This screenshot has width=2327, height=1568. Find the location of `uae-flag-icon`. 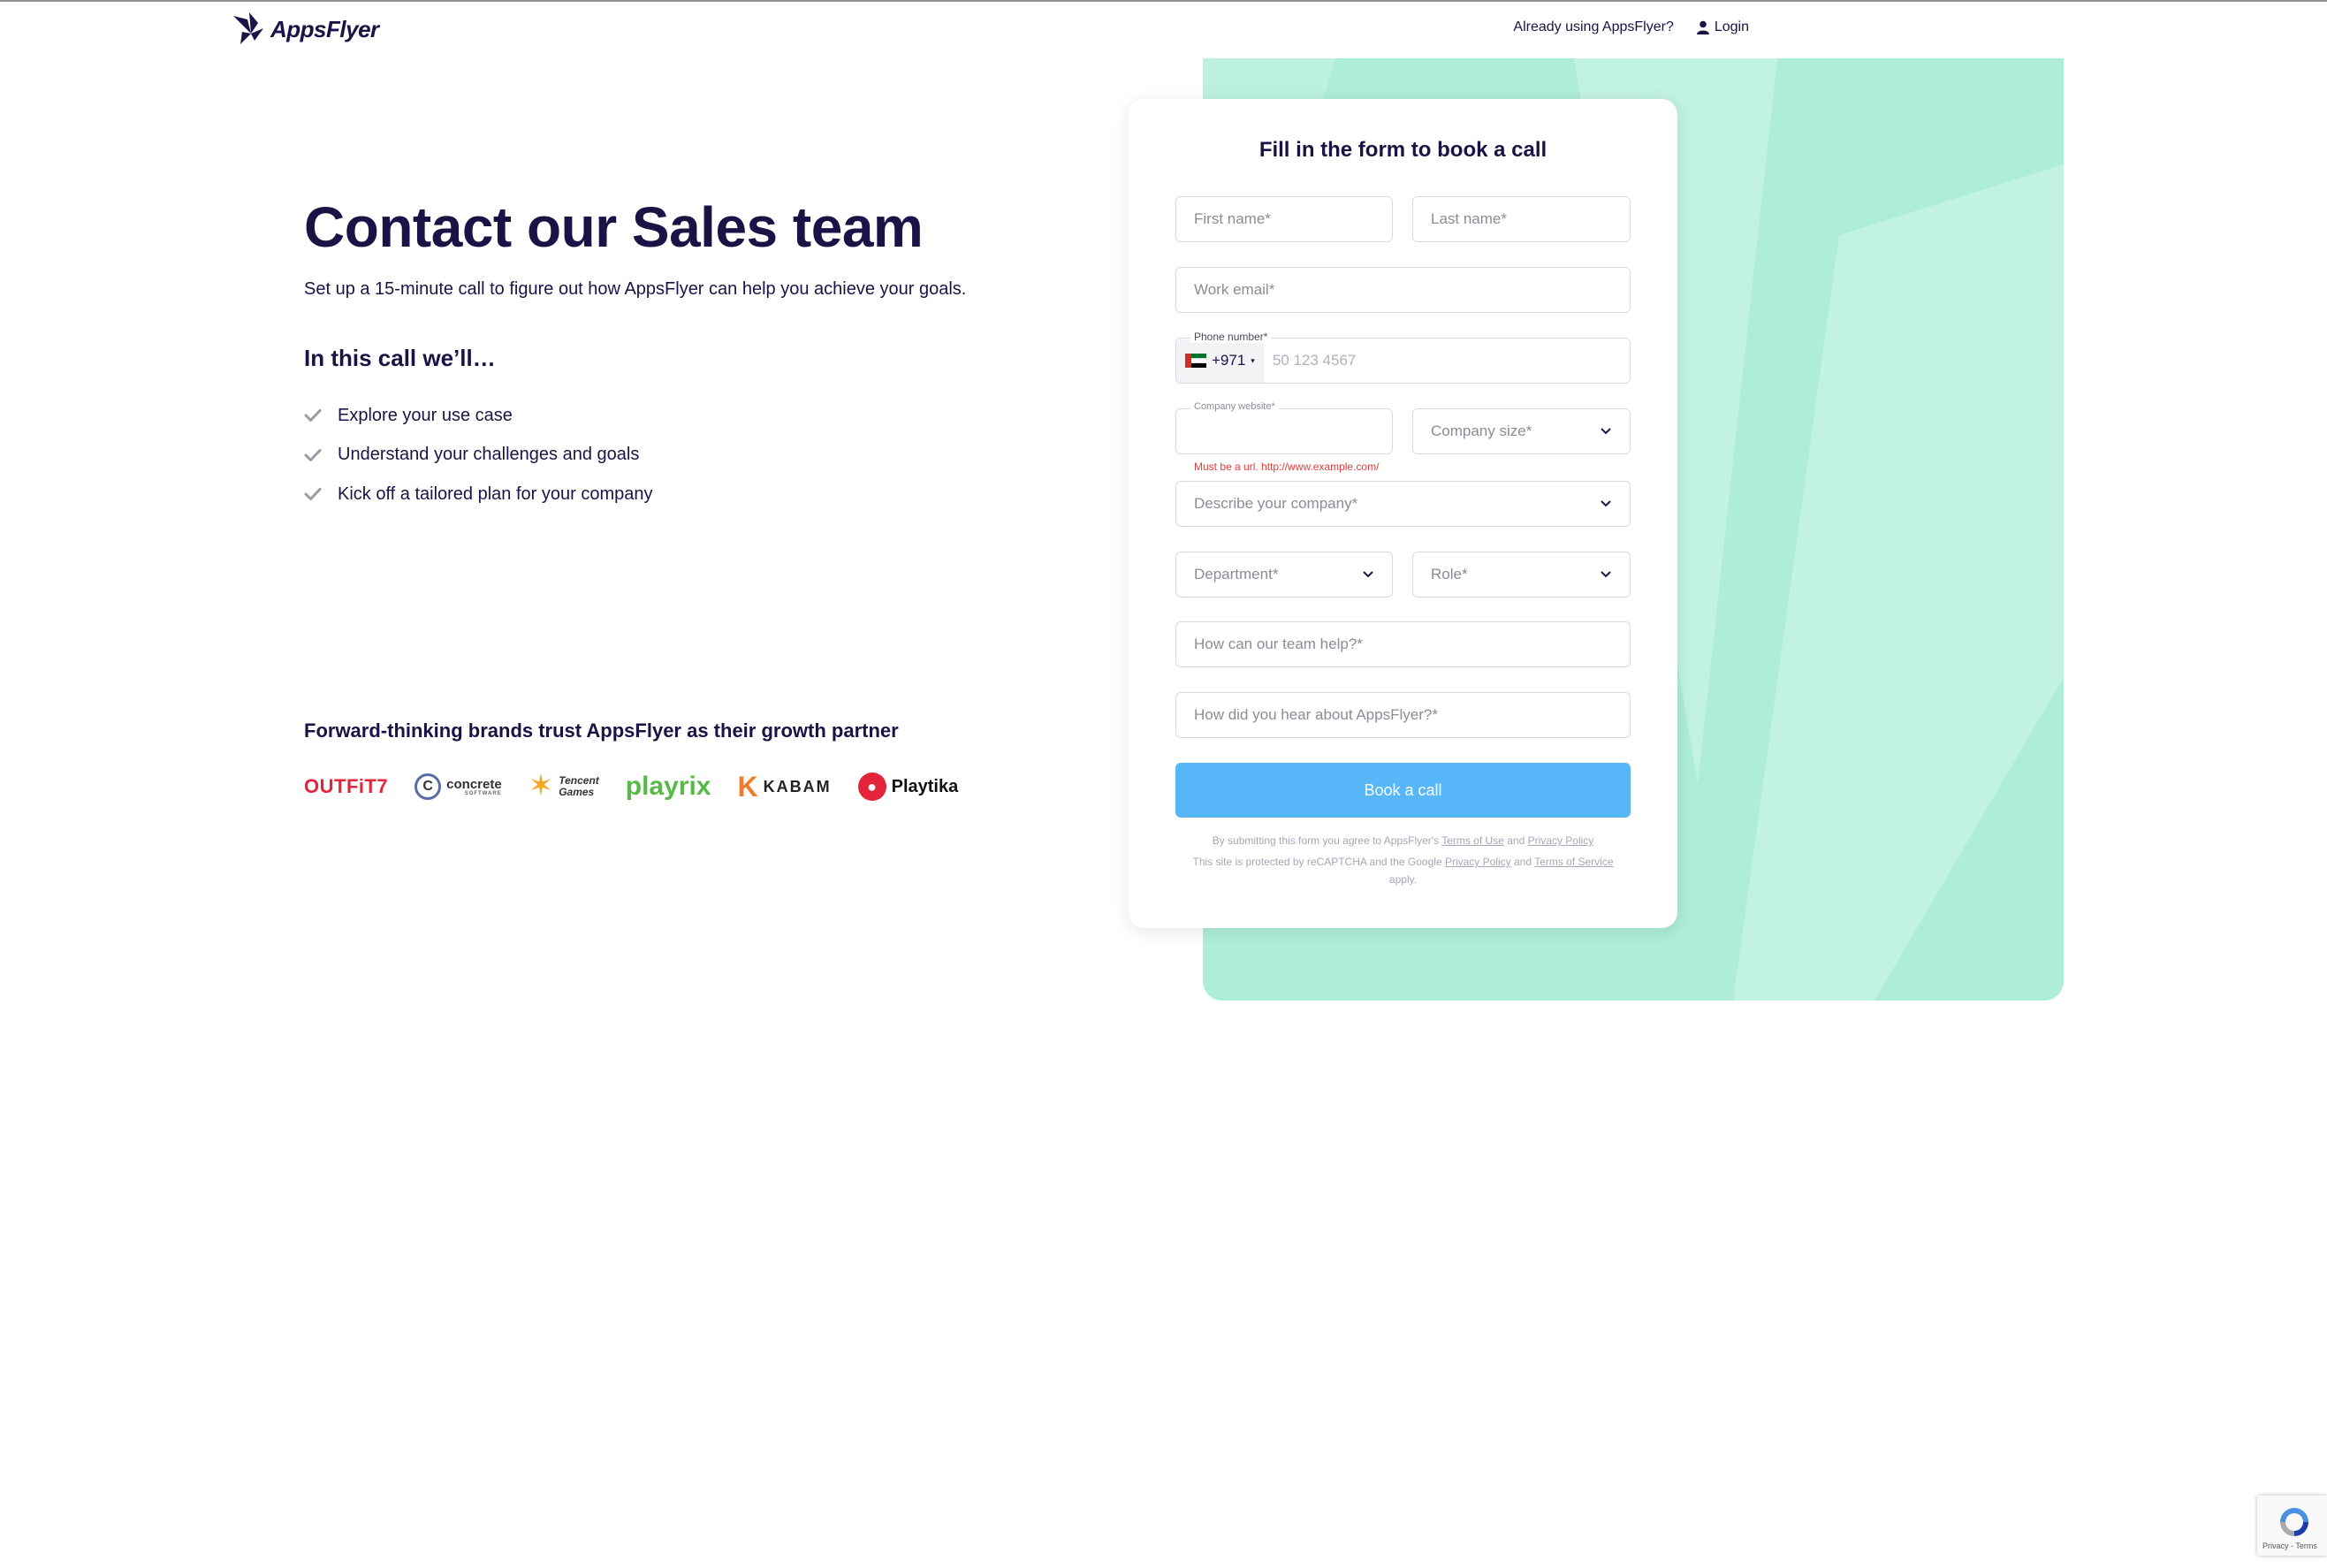

uae-flag-icon is located at coordinates (1195, 362).